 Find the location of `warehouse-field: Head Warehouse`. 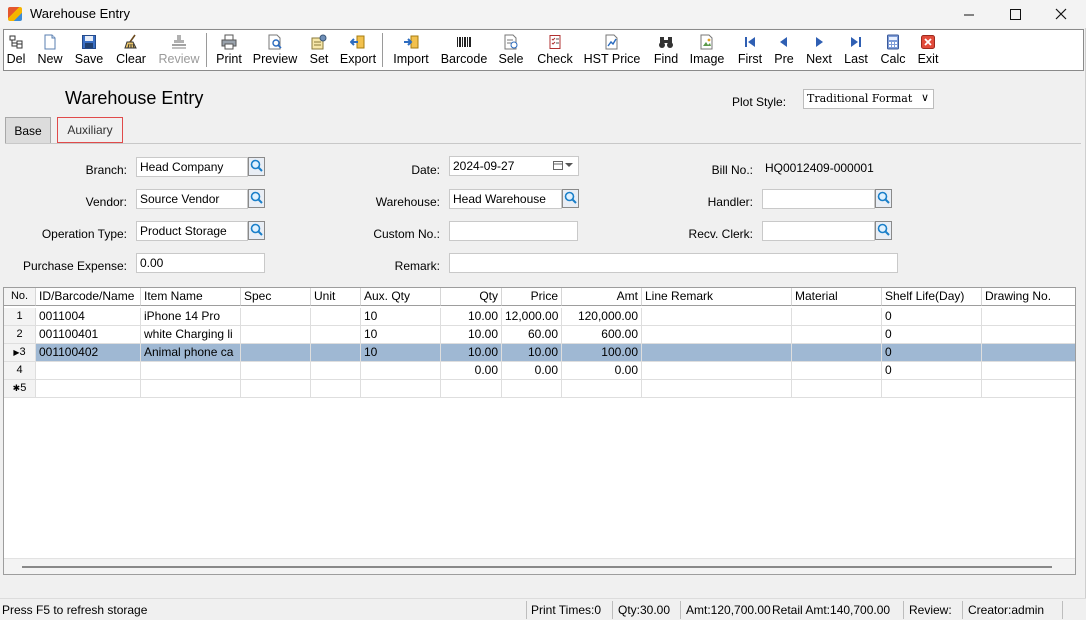

warehouse-field: Head Warehouse is located at coordinates (505, 199).